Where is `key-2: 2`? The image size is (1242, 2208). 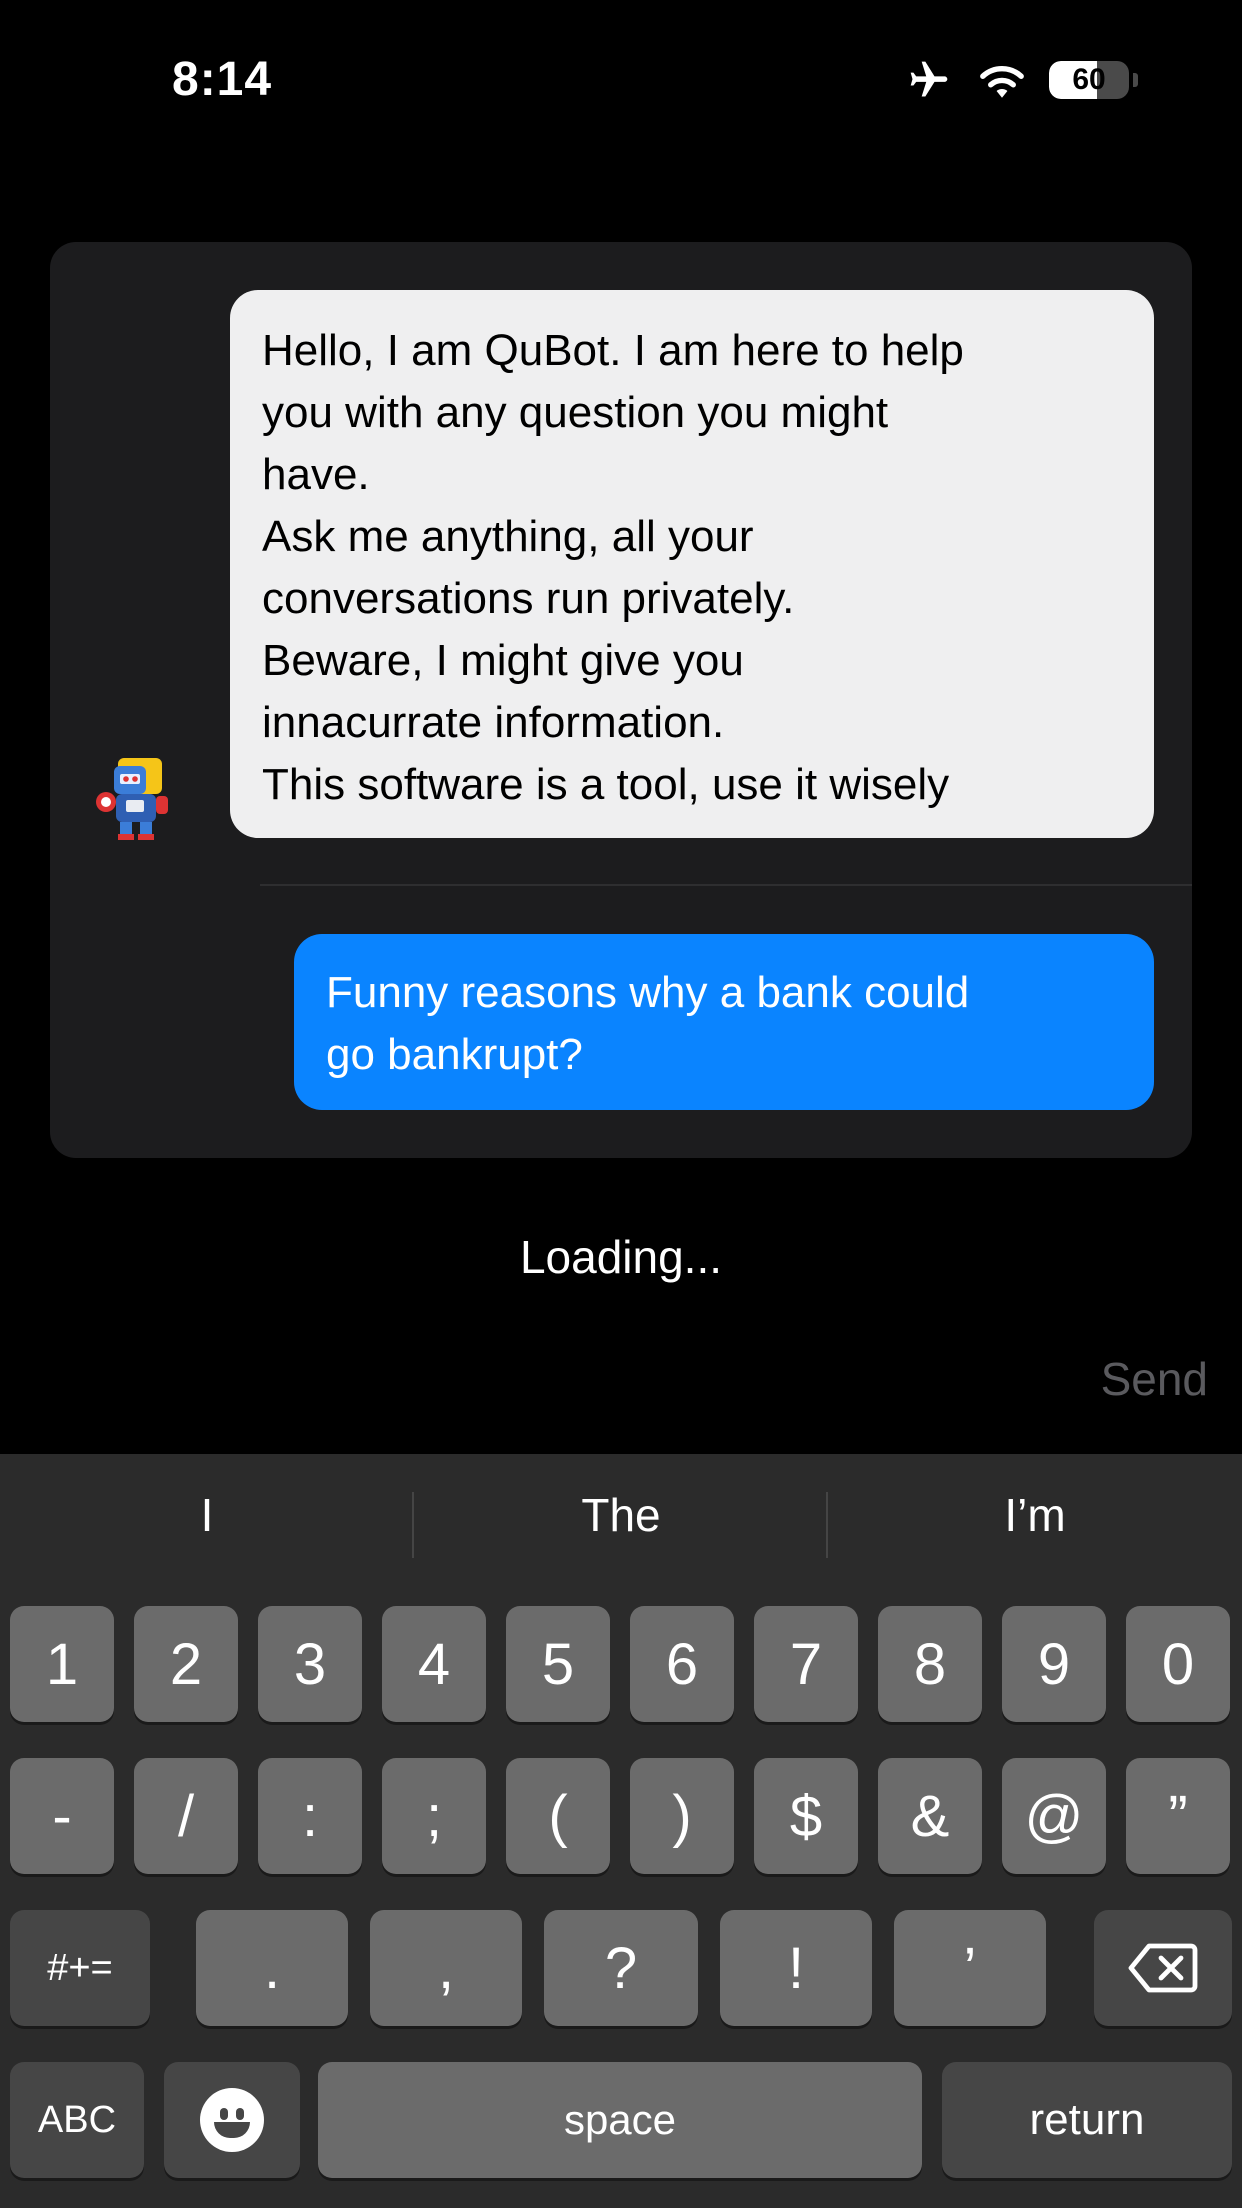 key-2: 2 is located at coordinates (186, 1664).